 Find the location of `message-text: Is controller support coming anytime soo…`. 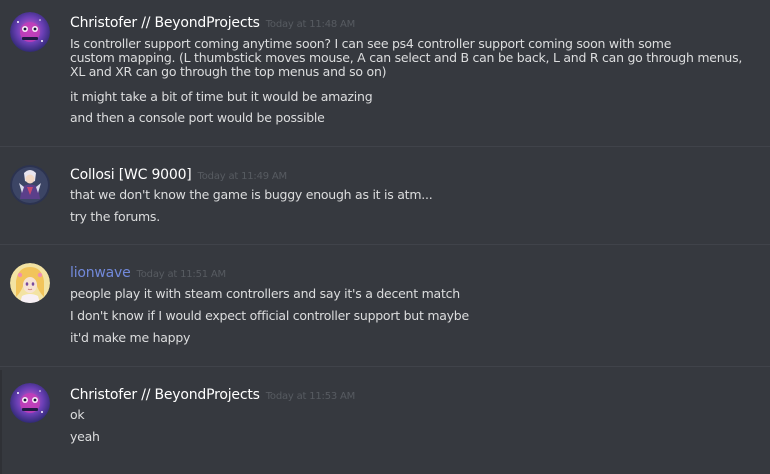

message-text: Is controller support coming anytime soo… is located at coordinates (406, 57).